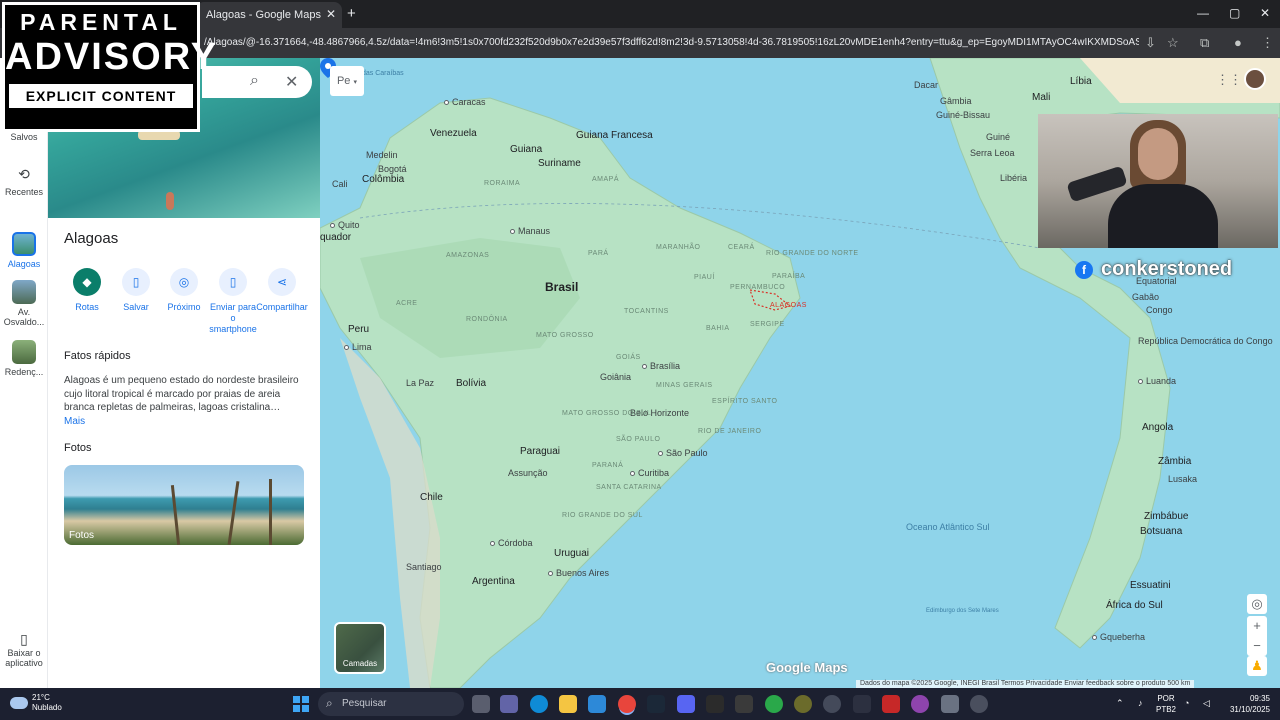  Describe the element at coordinates (1203, 13) in the screenshot. I see `minimize-button: —` at that location.